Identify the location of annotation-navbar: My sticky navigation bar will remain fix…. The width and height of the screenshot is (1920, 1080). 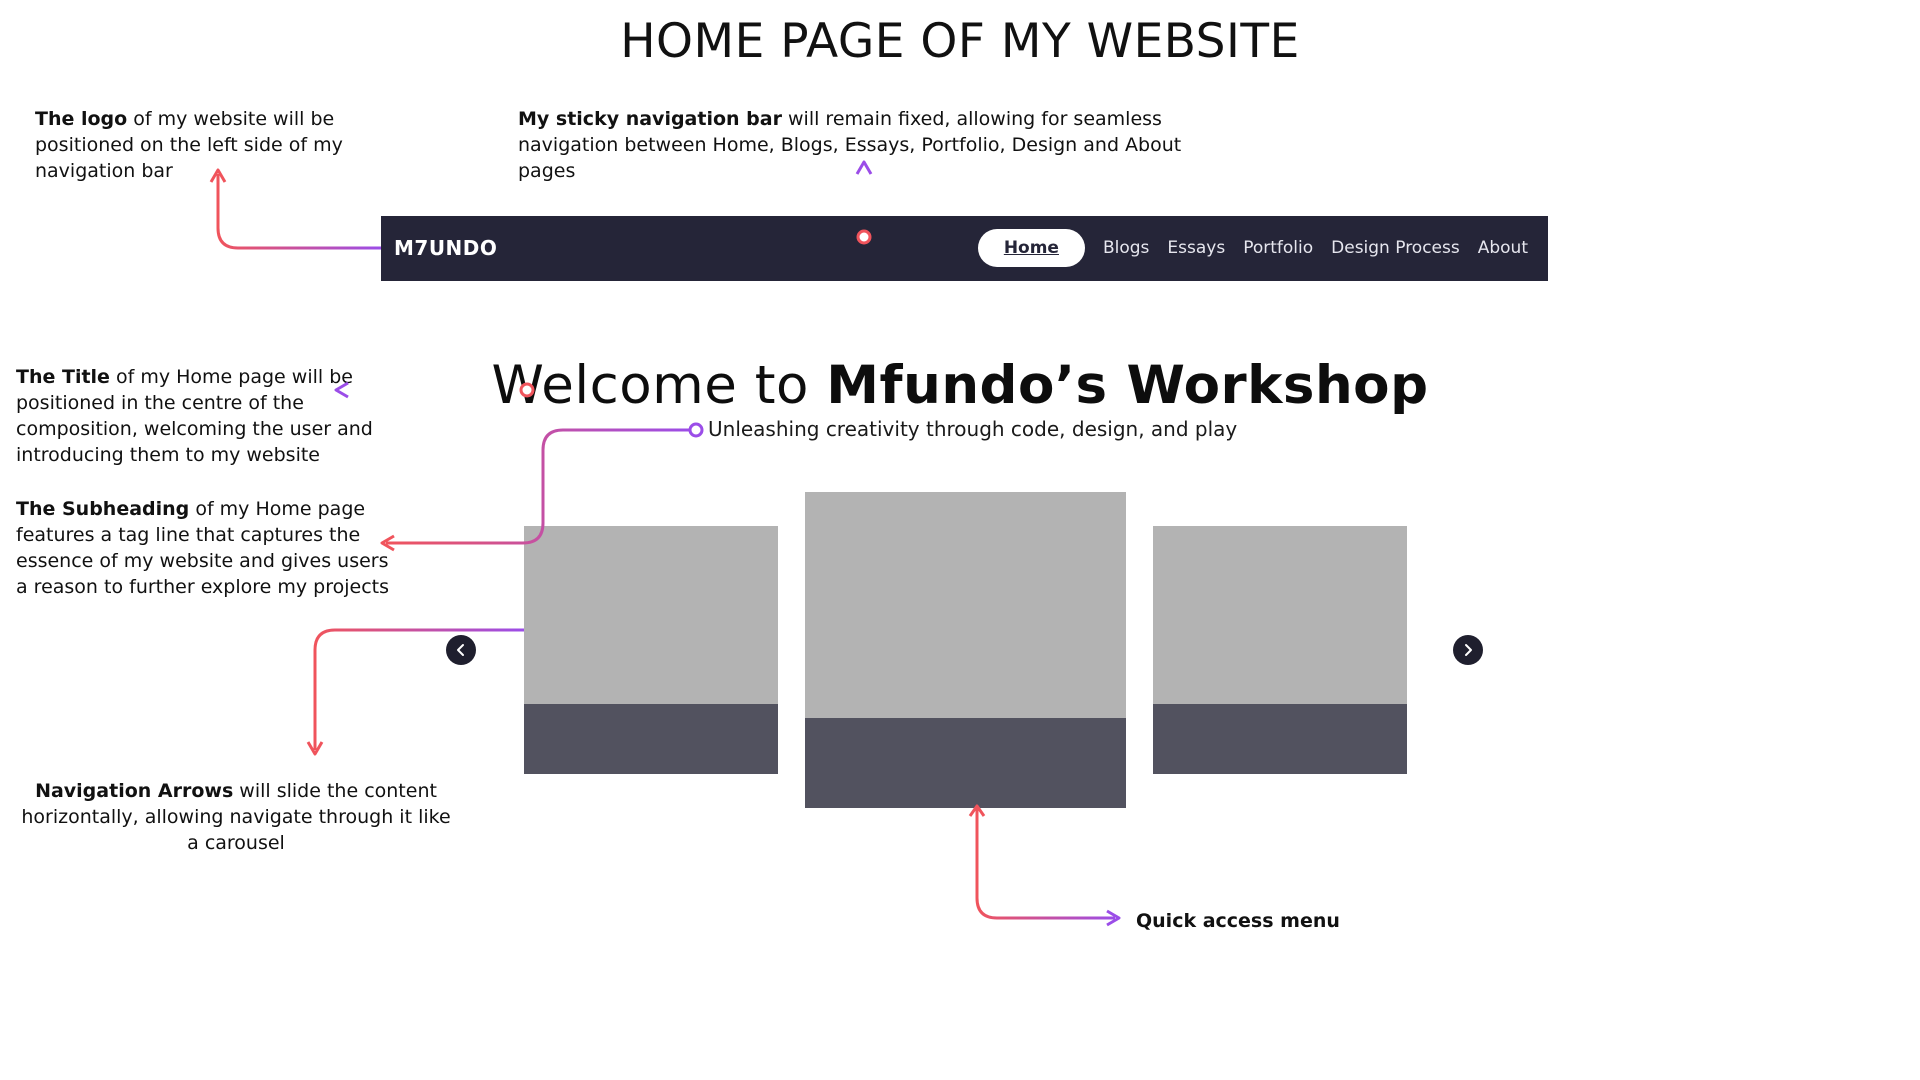
(878, 145).